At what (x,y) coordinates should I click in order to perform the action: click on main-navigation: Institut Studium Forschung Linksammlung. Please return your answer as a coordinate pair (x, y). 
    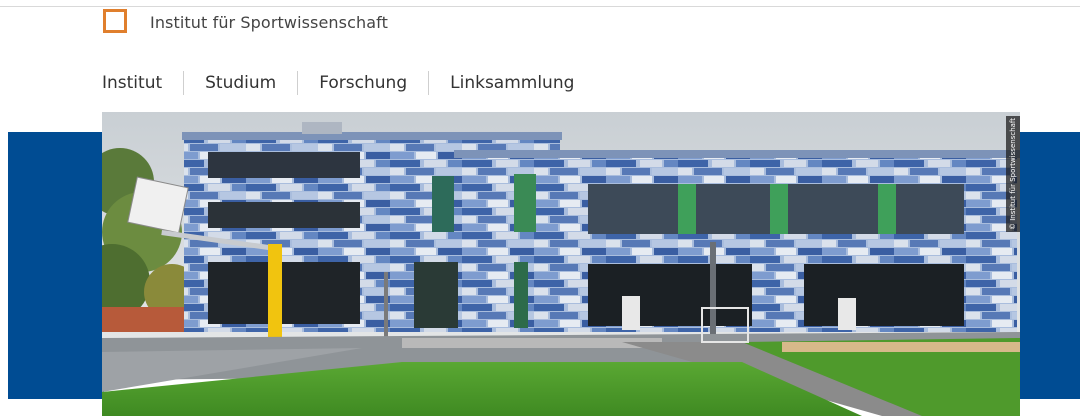
    Looking at the image, I should click on (348, 83).